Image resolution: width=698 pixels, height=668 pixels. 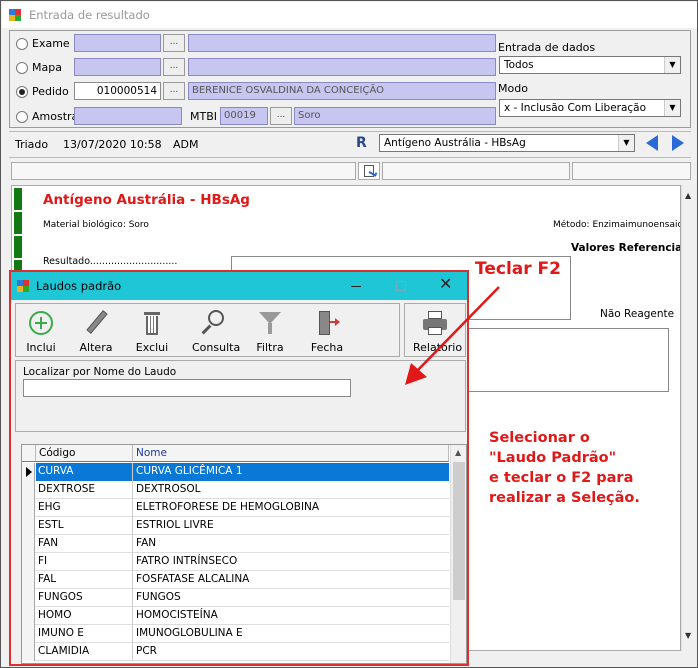 I want to click on codigo-cell: HOMO, so click(x=84, y=616).